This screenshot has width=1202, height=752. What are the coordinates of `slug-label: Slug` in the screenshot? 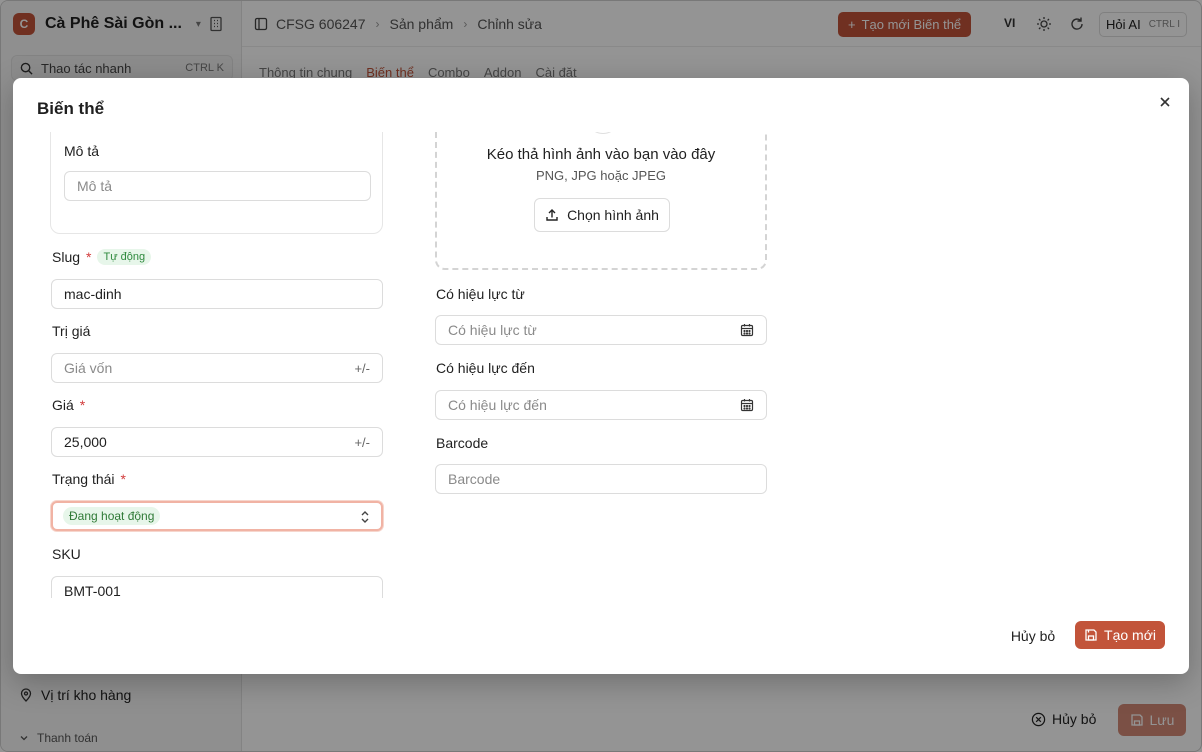 It's located at (66, 257).